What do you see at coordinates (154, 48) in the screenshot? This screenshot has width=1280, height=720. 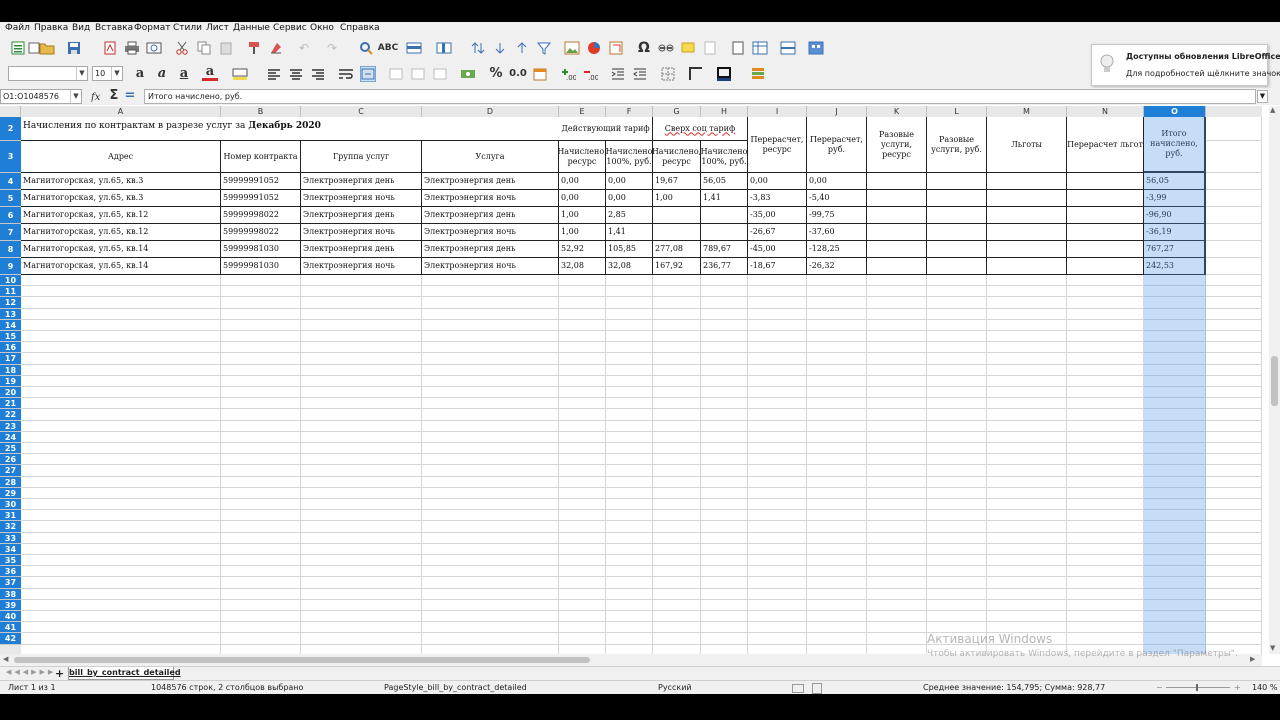 I see `print-preview-icon` at bounding box center [154, 48].